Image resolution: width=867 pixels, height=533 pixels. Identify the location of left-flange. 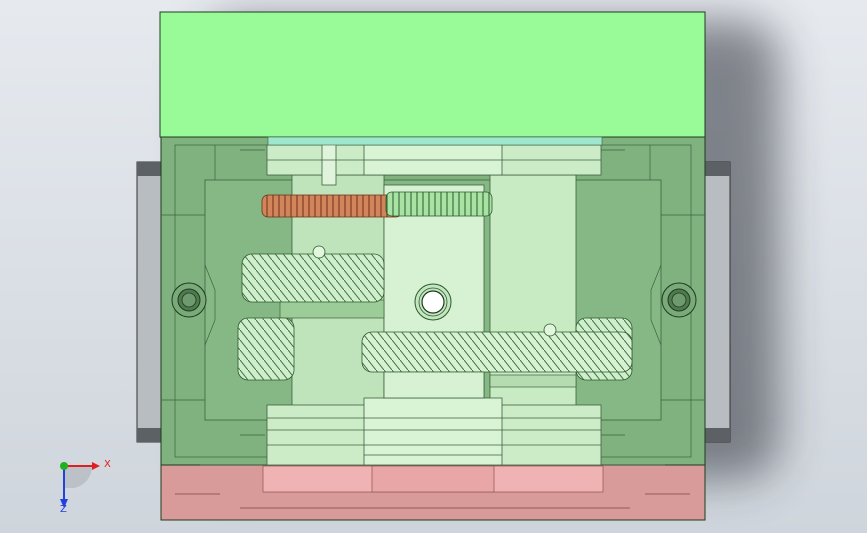
(150, 302).